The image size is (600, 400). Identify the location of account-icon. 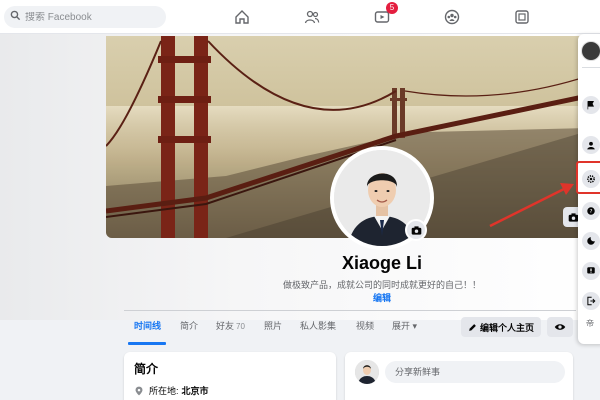
(591, 145).